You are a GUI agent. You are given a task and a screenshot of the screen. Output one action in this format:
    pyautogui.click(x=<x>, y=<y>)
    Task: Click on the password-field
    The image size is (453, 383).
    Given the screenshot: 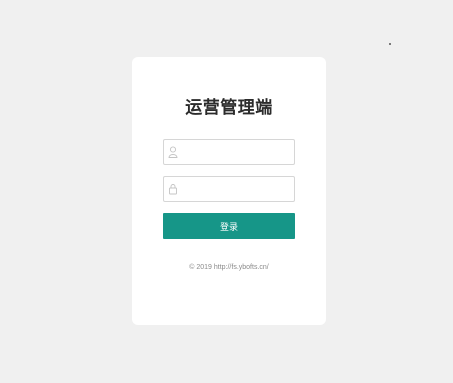 What is the action you would take?
    pyautogui.click(x=229, y=189)
    